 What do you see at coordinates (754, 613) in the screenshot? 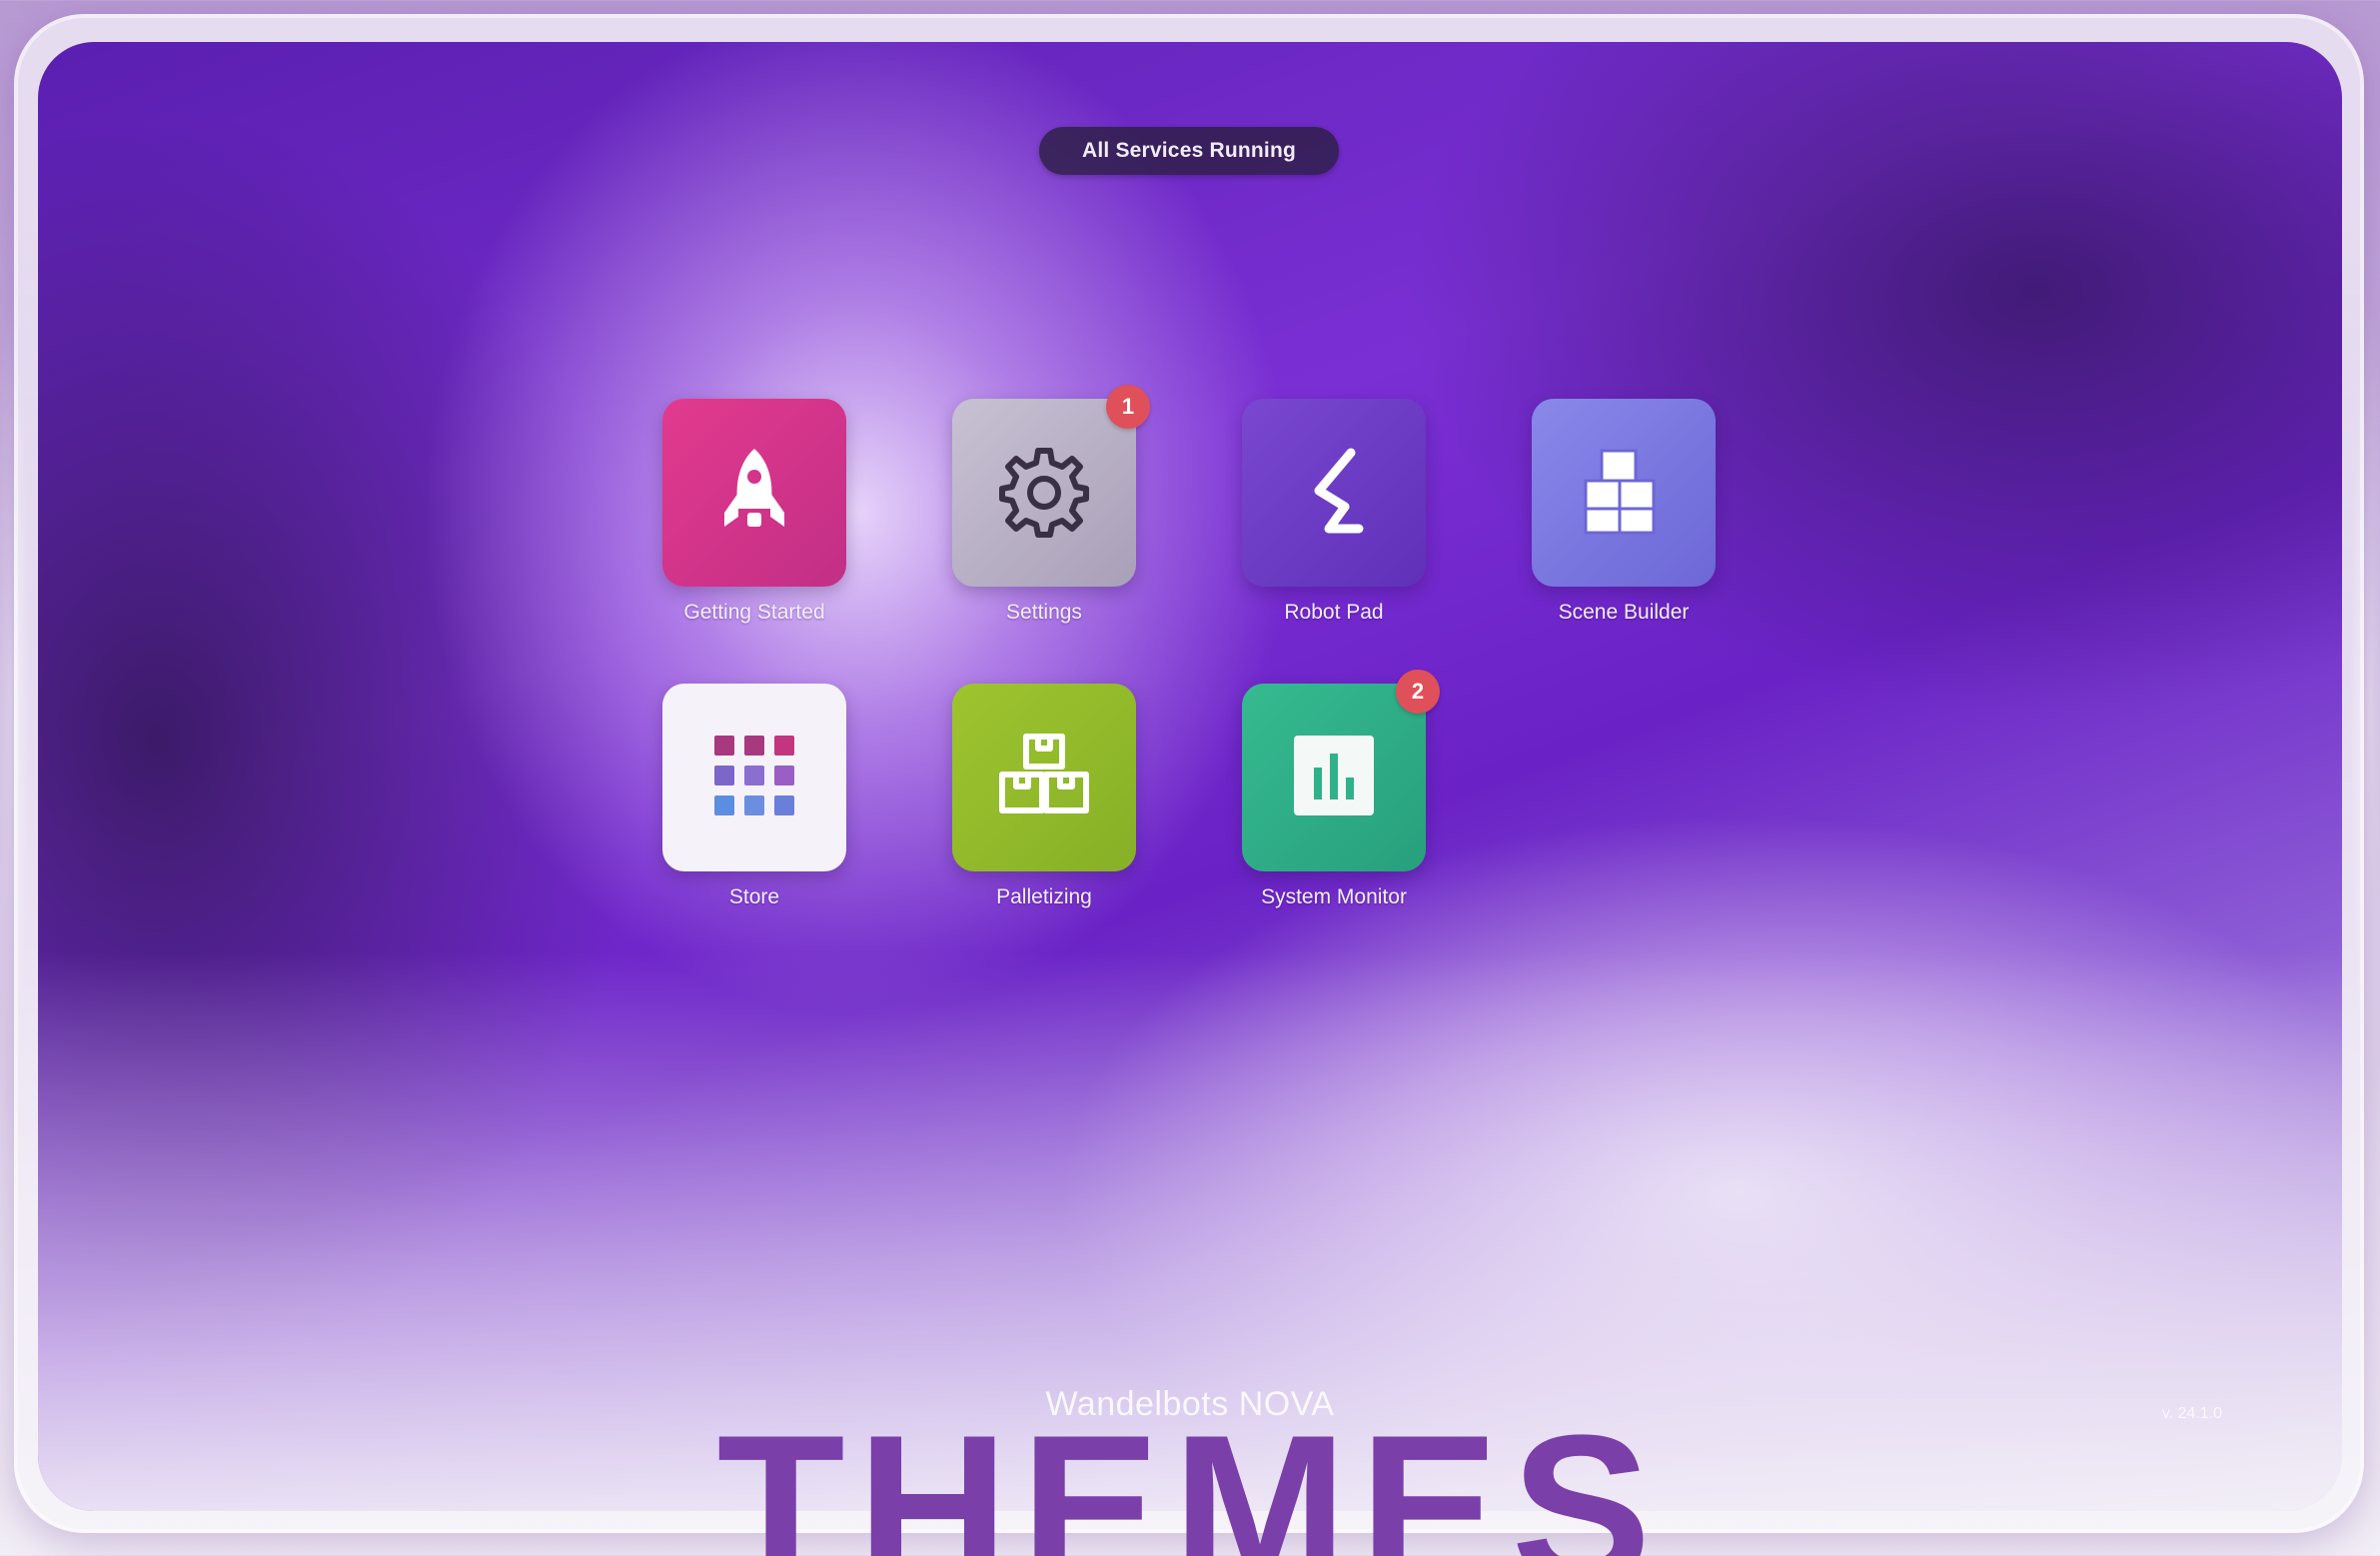
I see `app-label: Getting Started` at bounding box center [754, 613].